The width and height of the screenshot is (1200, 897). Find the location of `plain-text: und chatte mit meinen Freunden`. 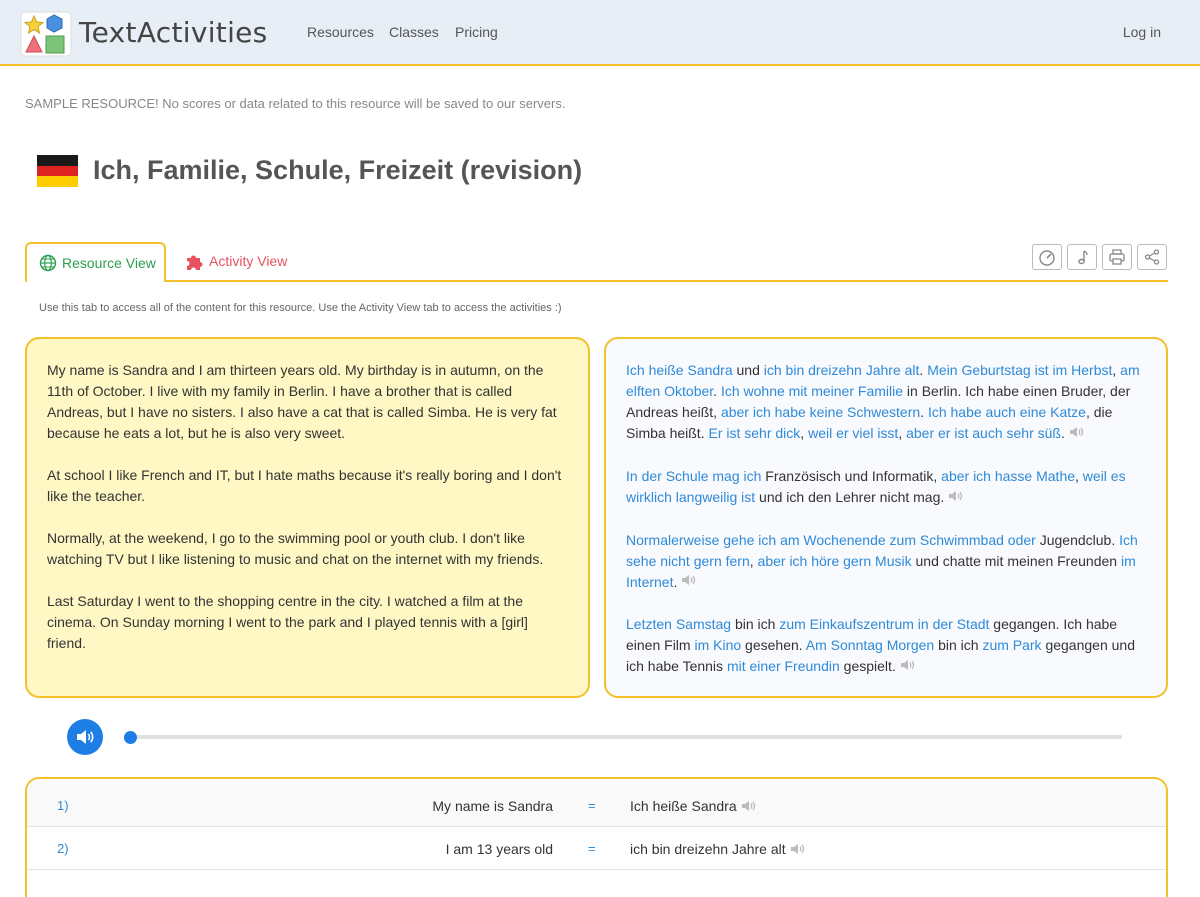

plain-text: und chatte mit meinen Freunden is located at coordinates (1016, 560).